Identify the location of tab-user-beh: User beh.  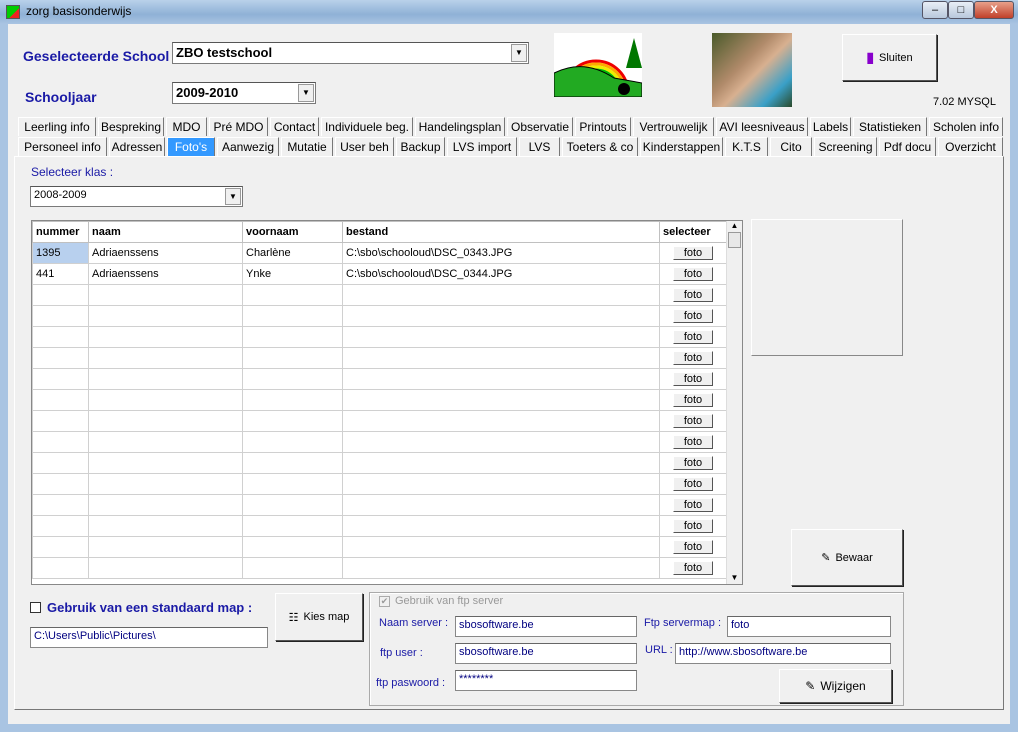
(364, 146).